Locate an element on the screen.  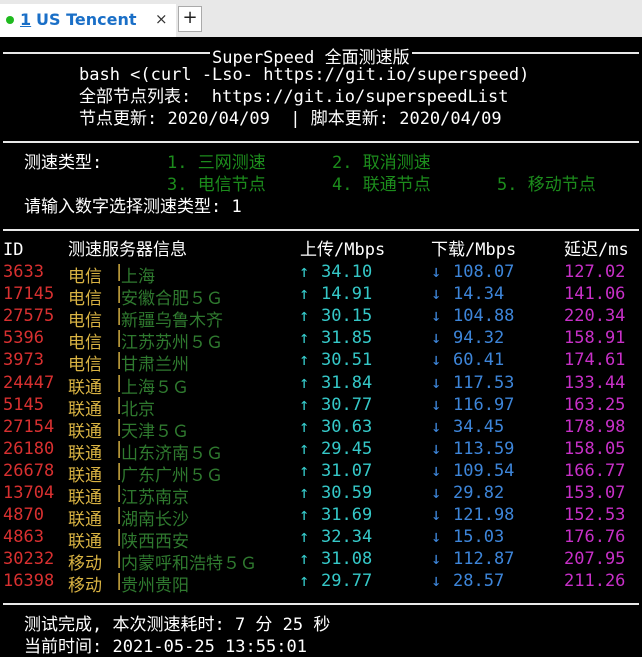
id-cell: 17145 is located at coordinates (29, 294).